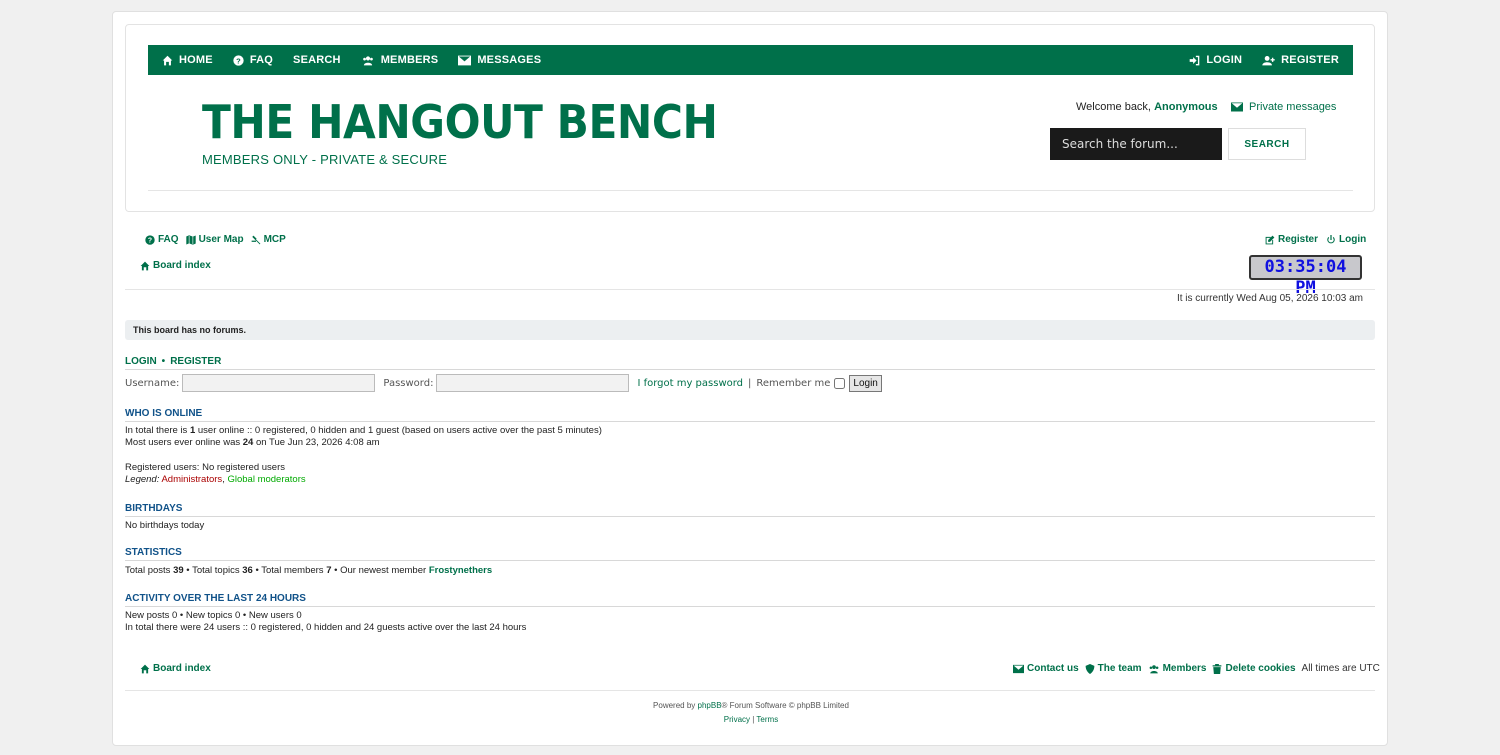 The image size is (1500, 755). I want to click on most-online-text-c: on Tue Jun 23, 2026 4:08 am, so click(316, 442).